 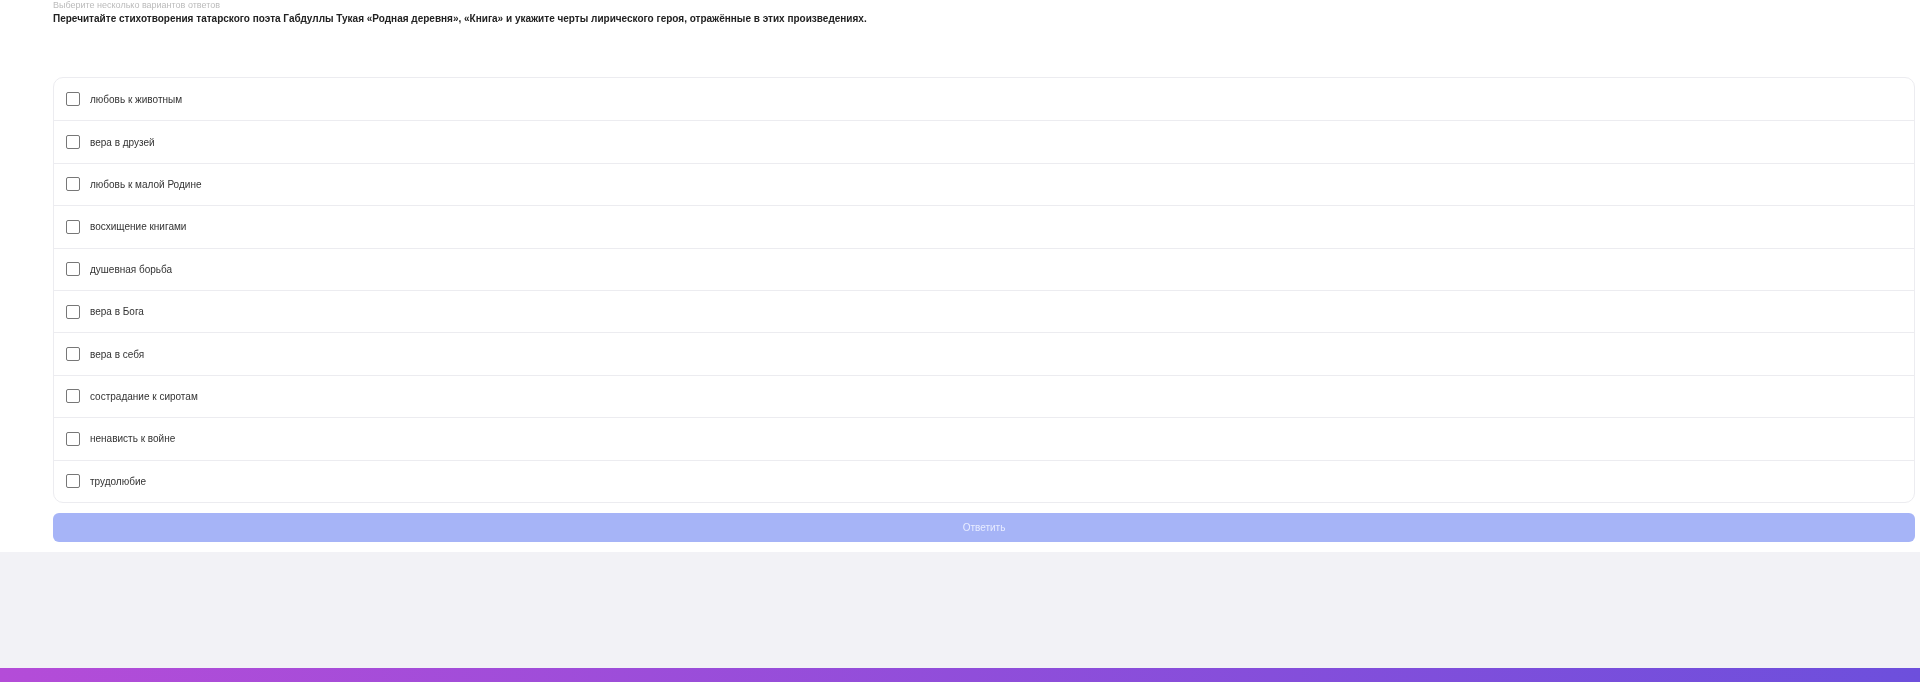 What do you see at coordinates (117, 312) in the screenshot?
I see `option-label: вера в Бога` at bounding box center [117, 312].